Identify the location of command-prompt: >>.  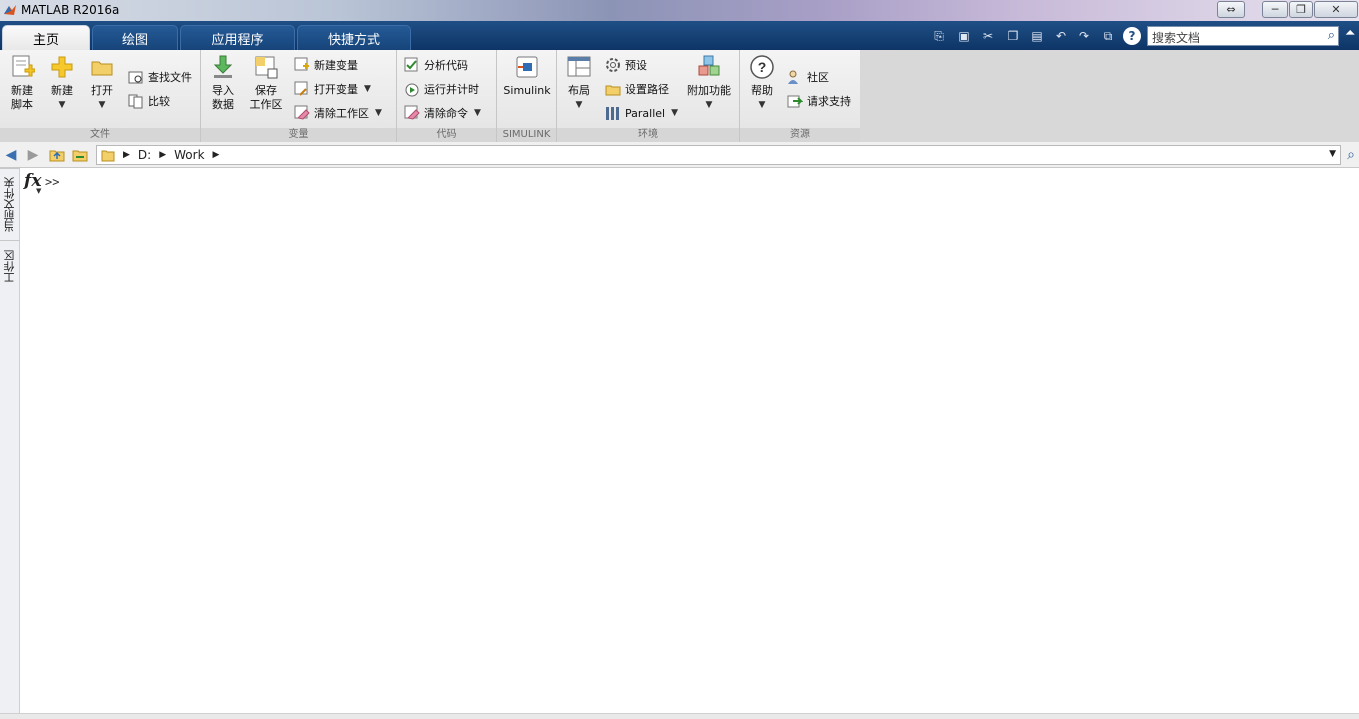
(52, 182).